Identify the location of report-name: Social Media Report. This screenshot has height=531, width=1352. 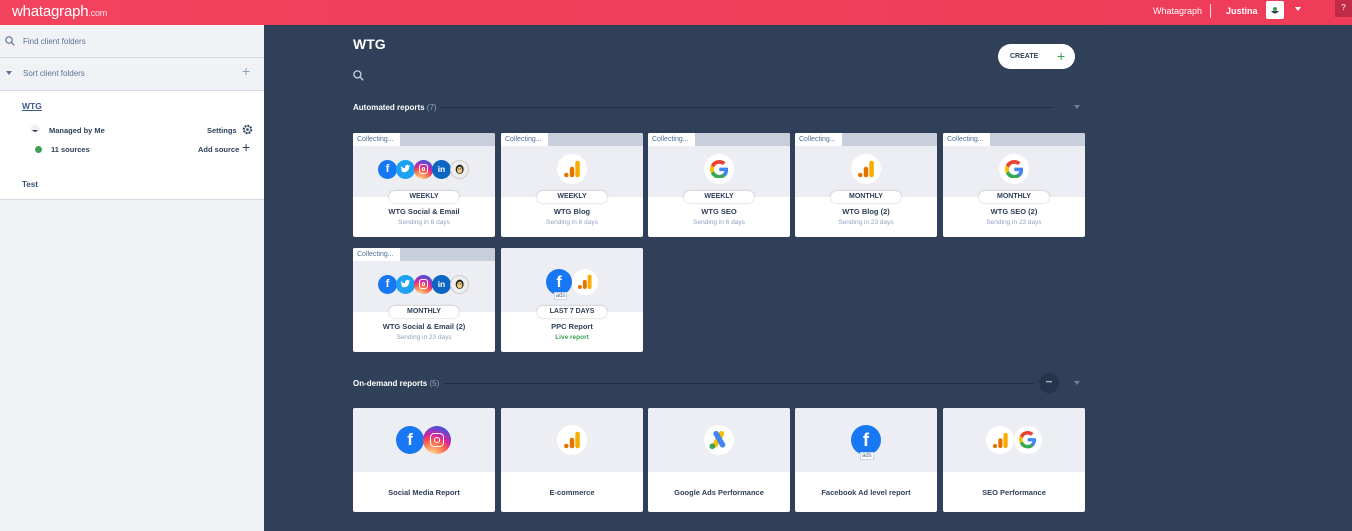
(424, 492).